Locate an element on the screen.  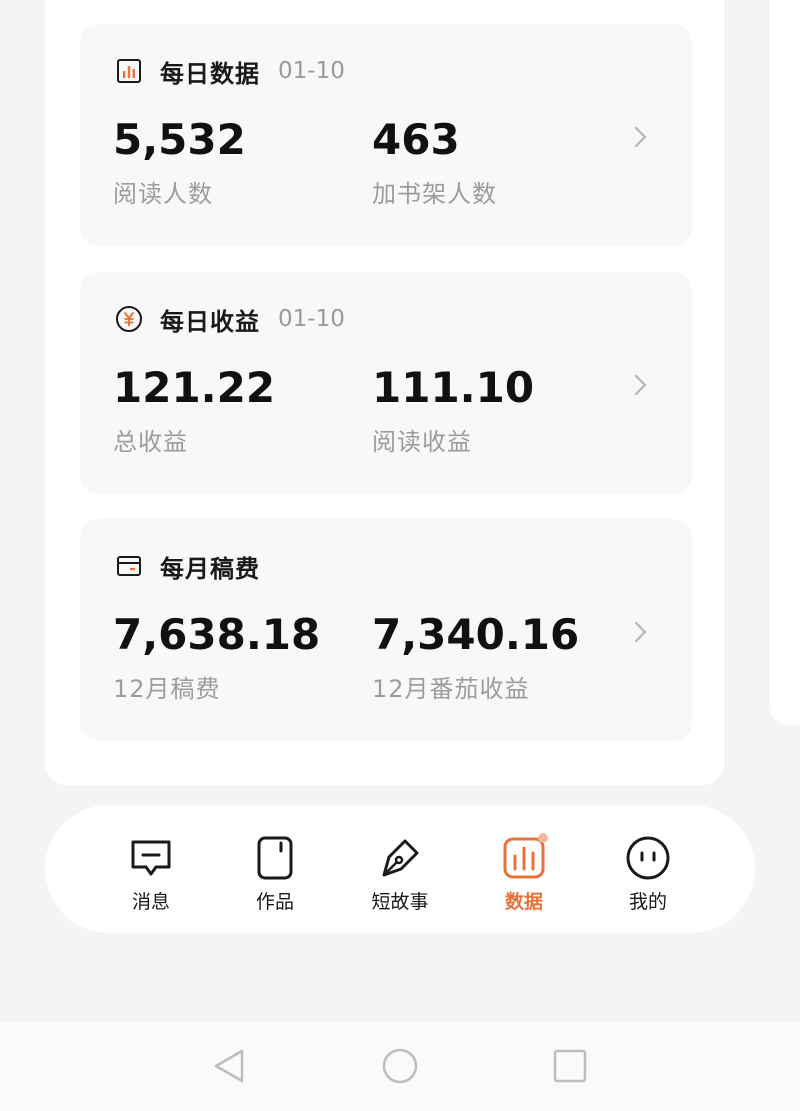
metric-label: 总收益 is located at coordinates (150, 442).